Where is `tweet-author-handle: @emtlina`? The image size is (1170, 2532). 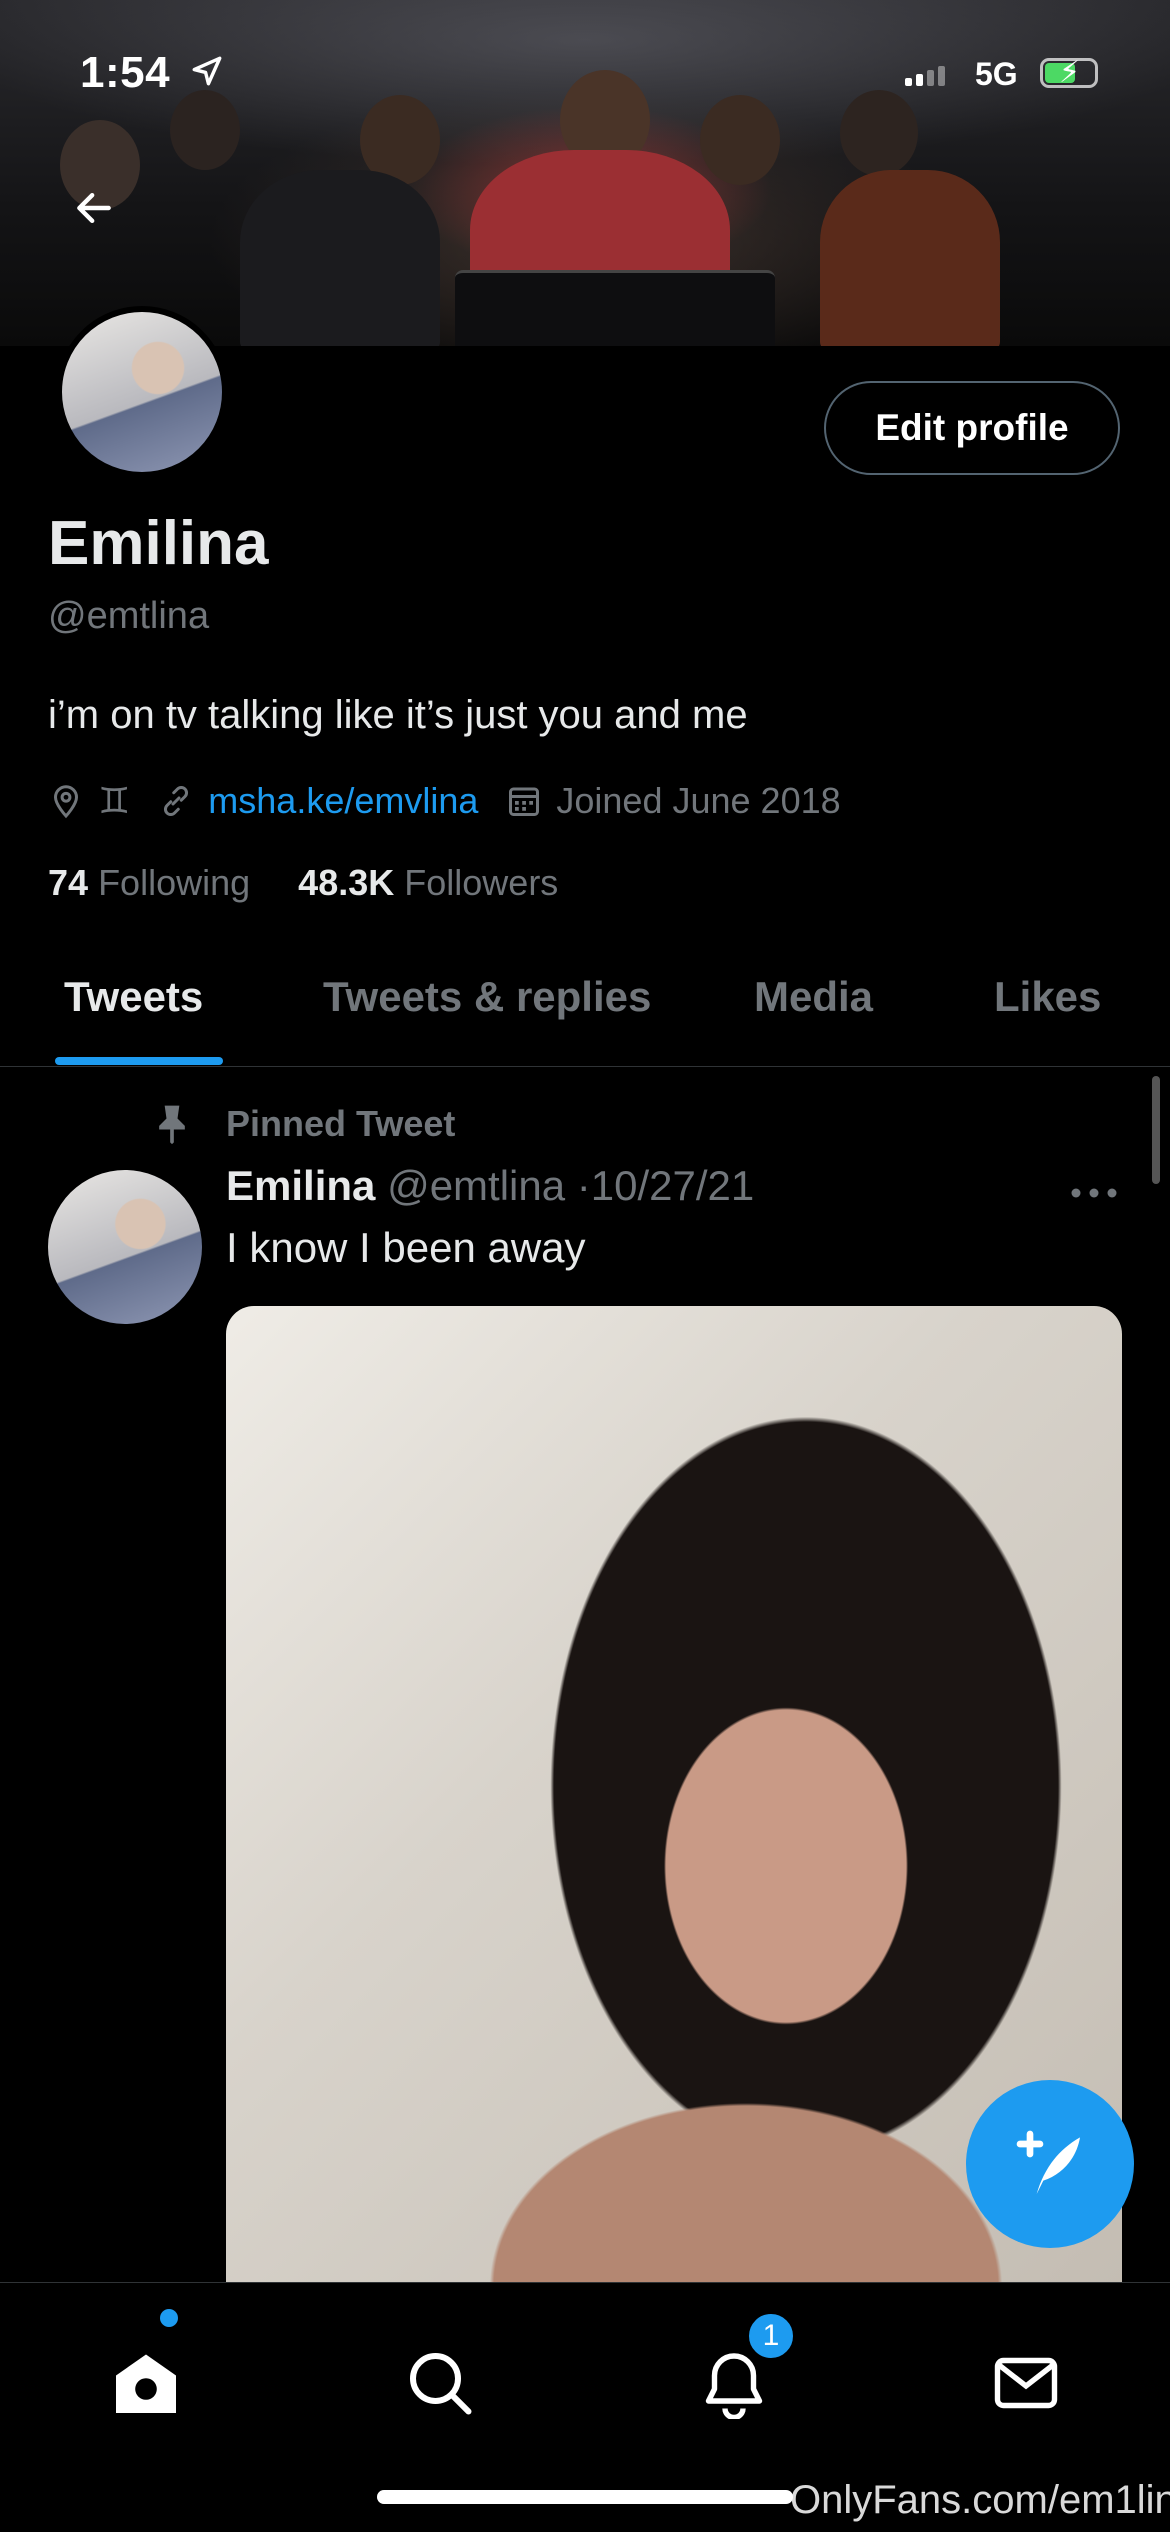 tweet-author-handle: @emtlina is located at coordinates (476, 1185).